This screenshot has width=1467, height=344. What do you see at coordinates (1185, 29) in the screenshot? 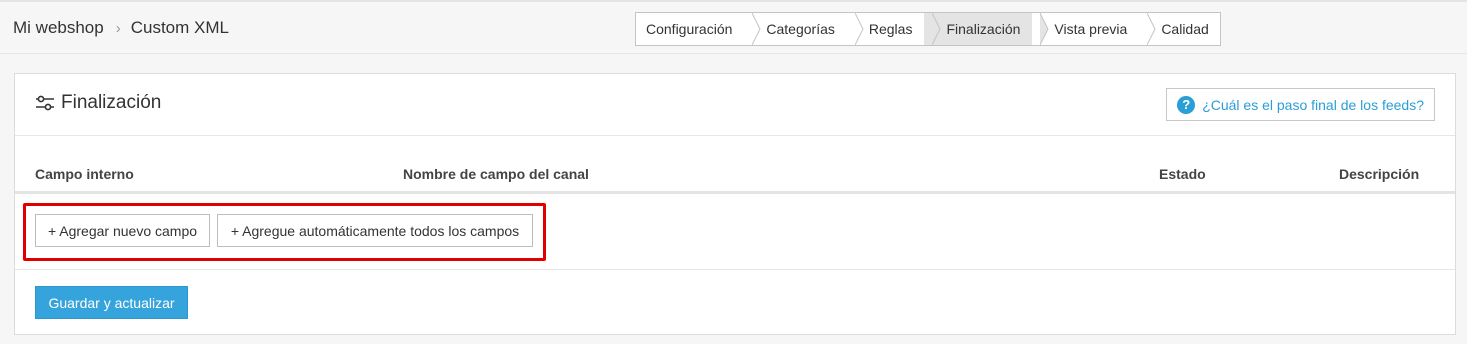
I see `step-label: Calidad` at bounding box center [1185, 29].